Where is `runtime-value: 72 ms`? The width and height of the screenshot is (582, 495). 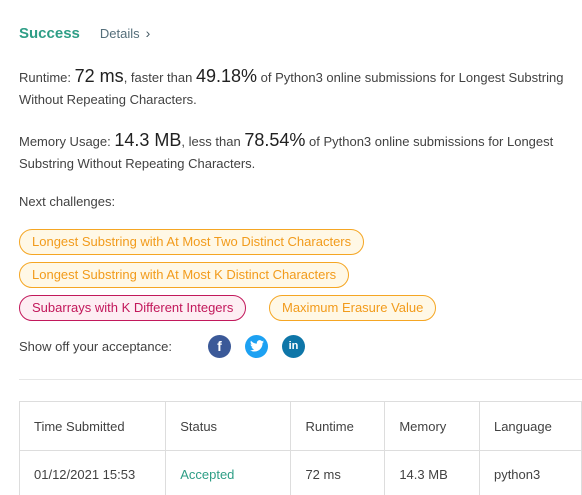 runtime-value: 72 ms is located at coordinates (99, 76).